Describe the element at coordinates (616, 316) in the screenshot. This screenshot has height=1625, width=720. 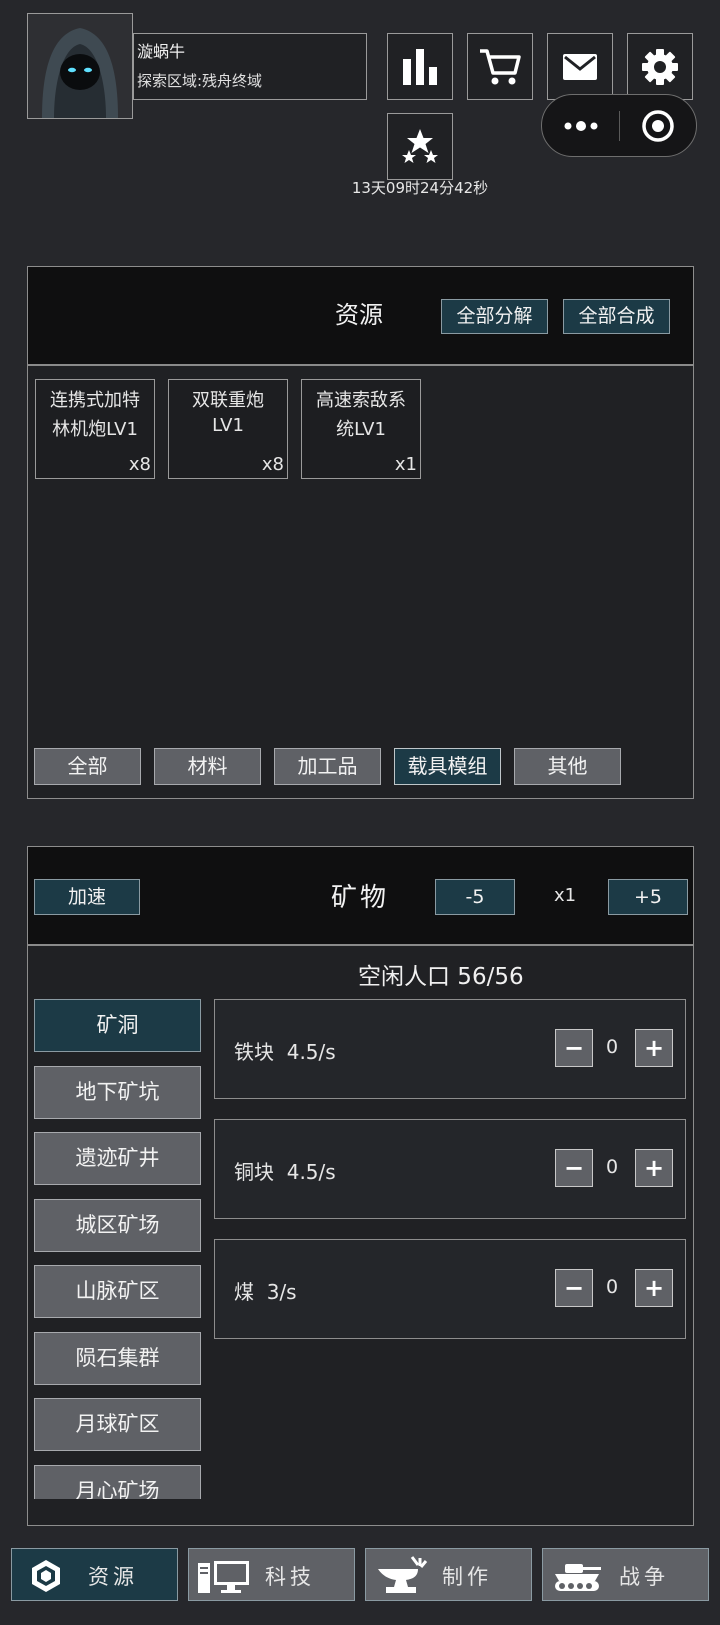
I see `craft-all-button: 全部合成` at that location.